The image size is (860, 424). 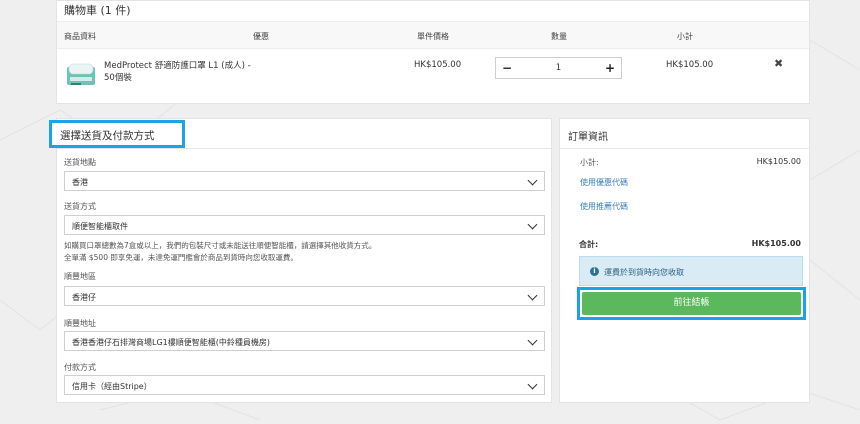 What do you see at coordinates (261, 36) in the screenshot?
I see `header-discount: 優惠` at bounding box center [261, 36].